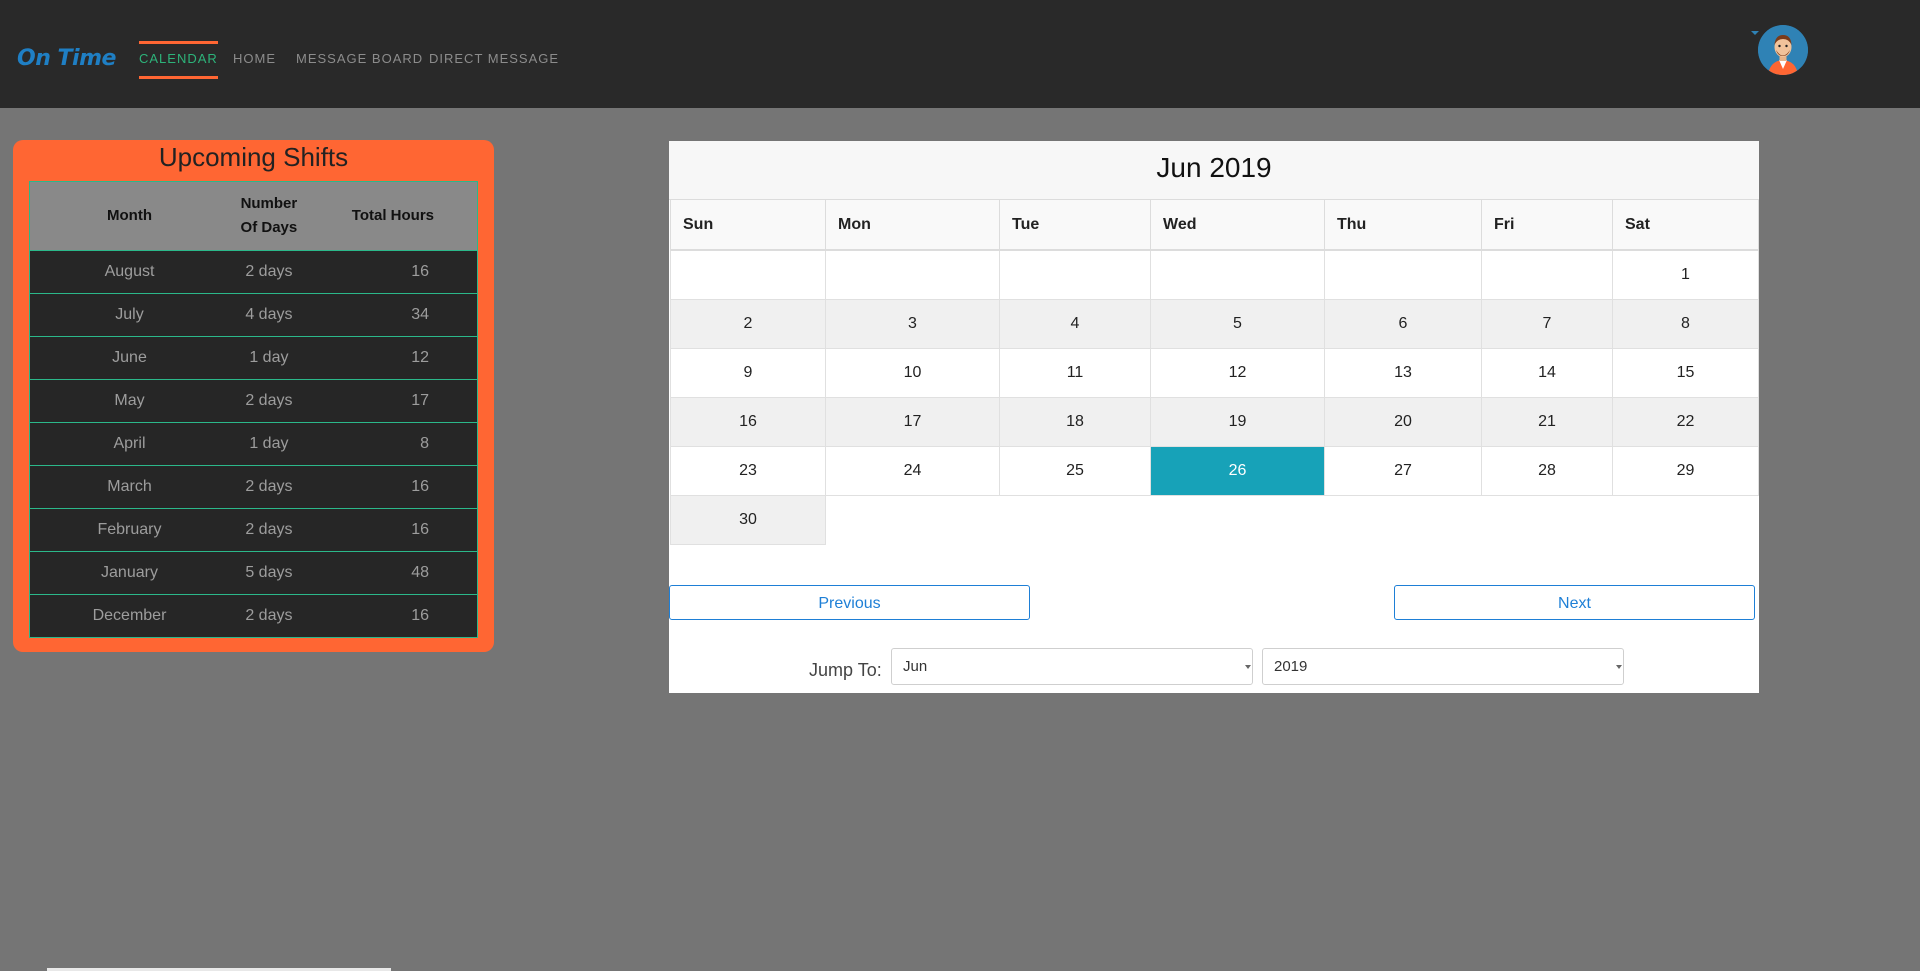 This screenshot has width=1920, height=971. I want to click on calendar-week-row: 1, so click(1214, 274).